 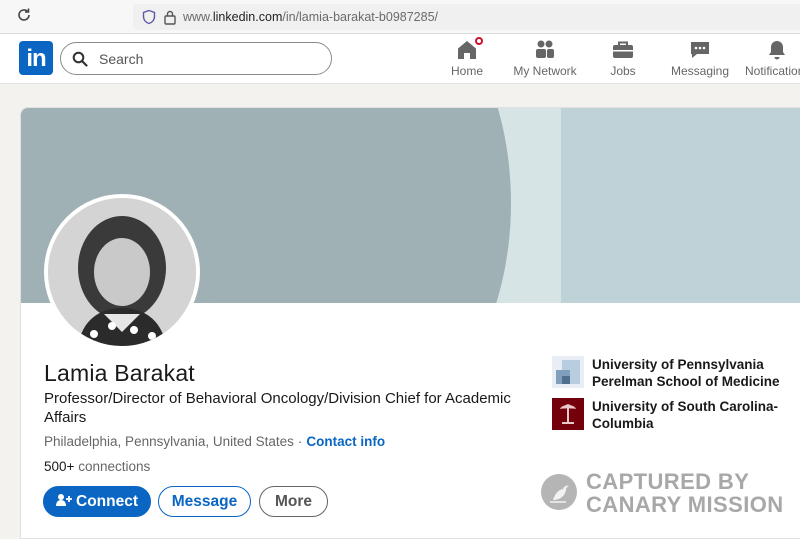 I want to click on nav-my-network-label: My Network, so click(x=545, y=71).